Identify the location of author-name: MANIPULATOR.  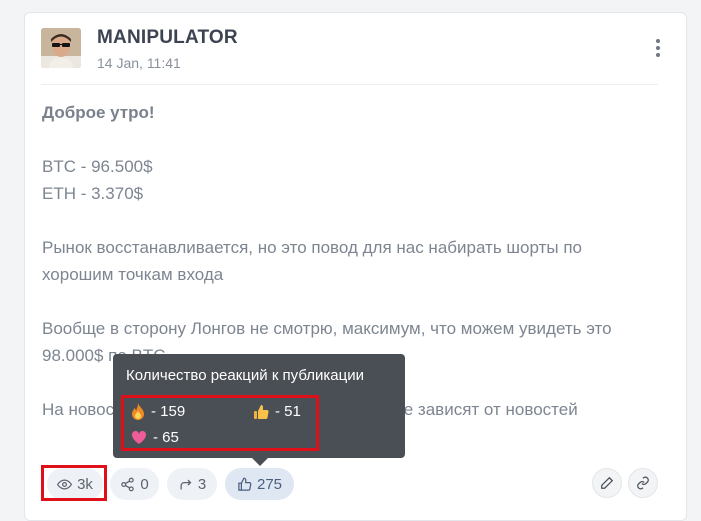
(167, 38).